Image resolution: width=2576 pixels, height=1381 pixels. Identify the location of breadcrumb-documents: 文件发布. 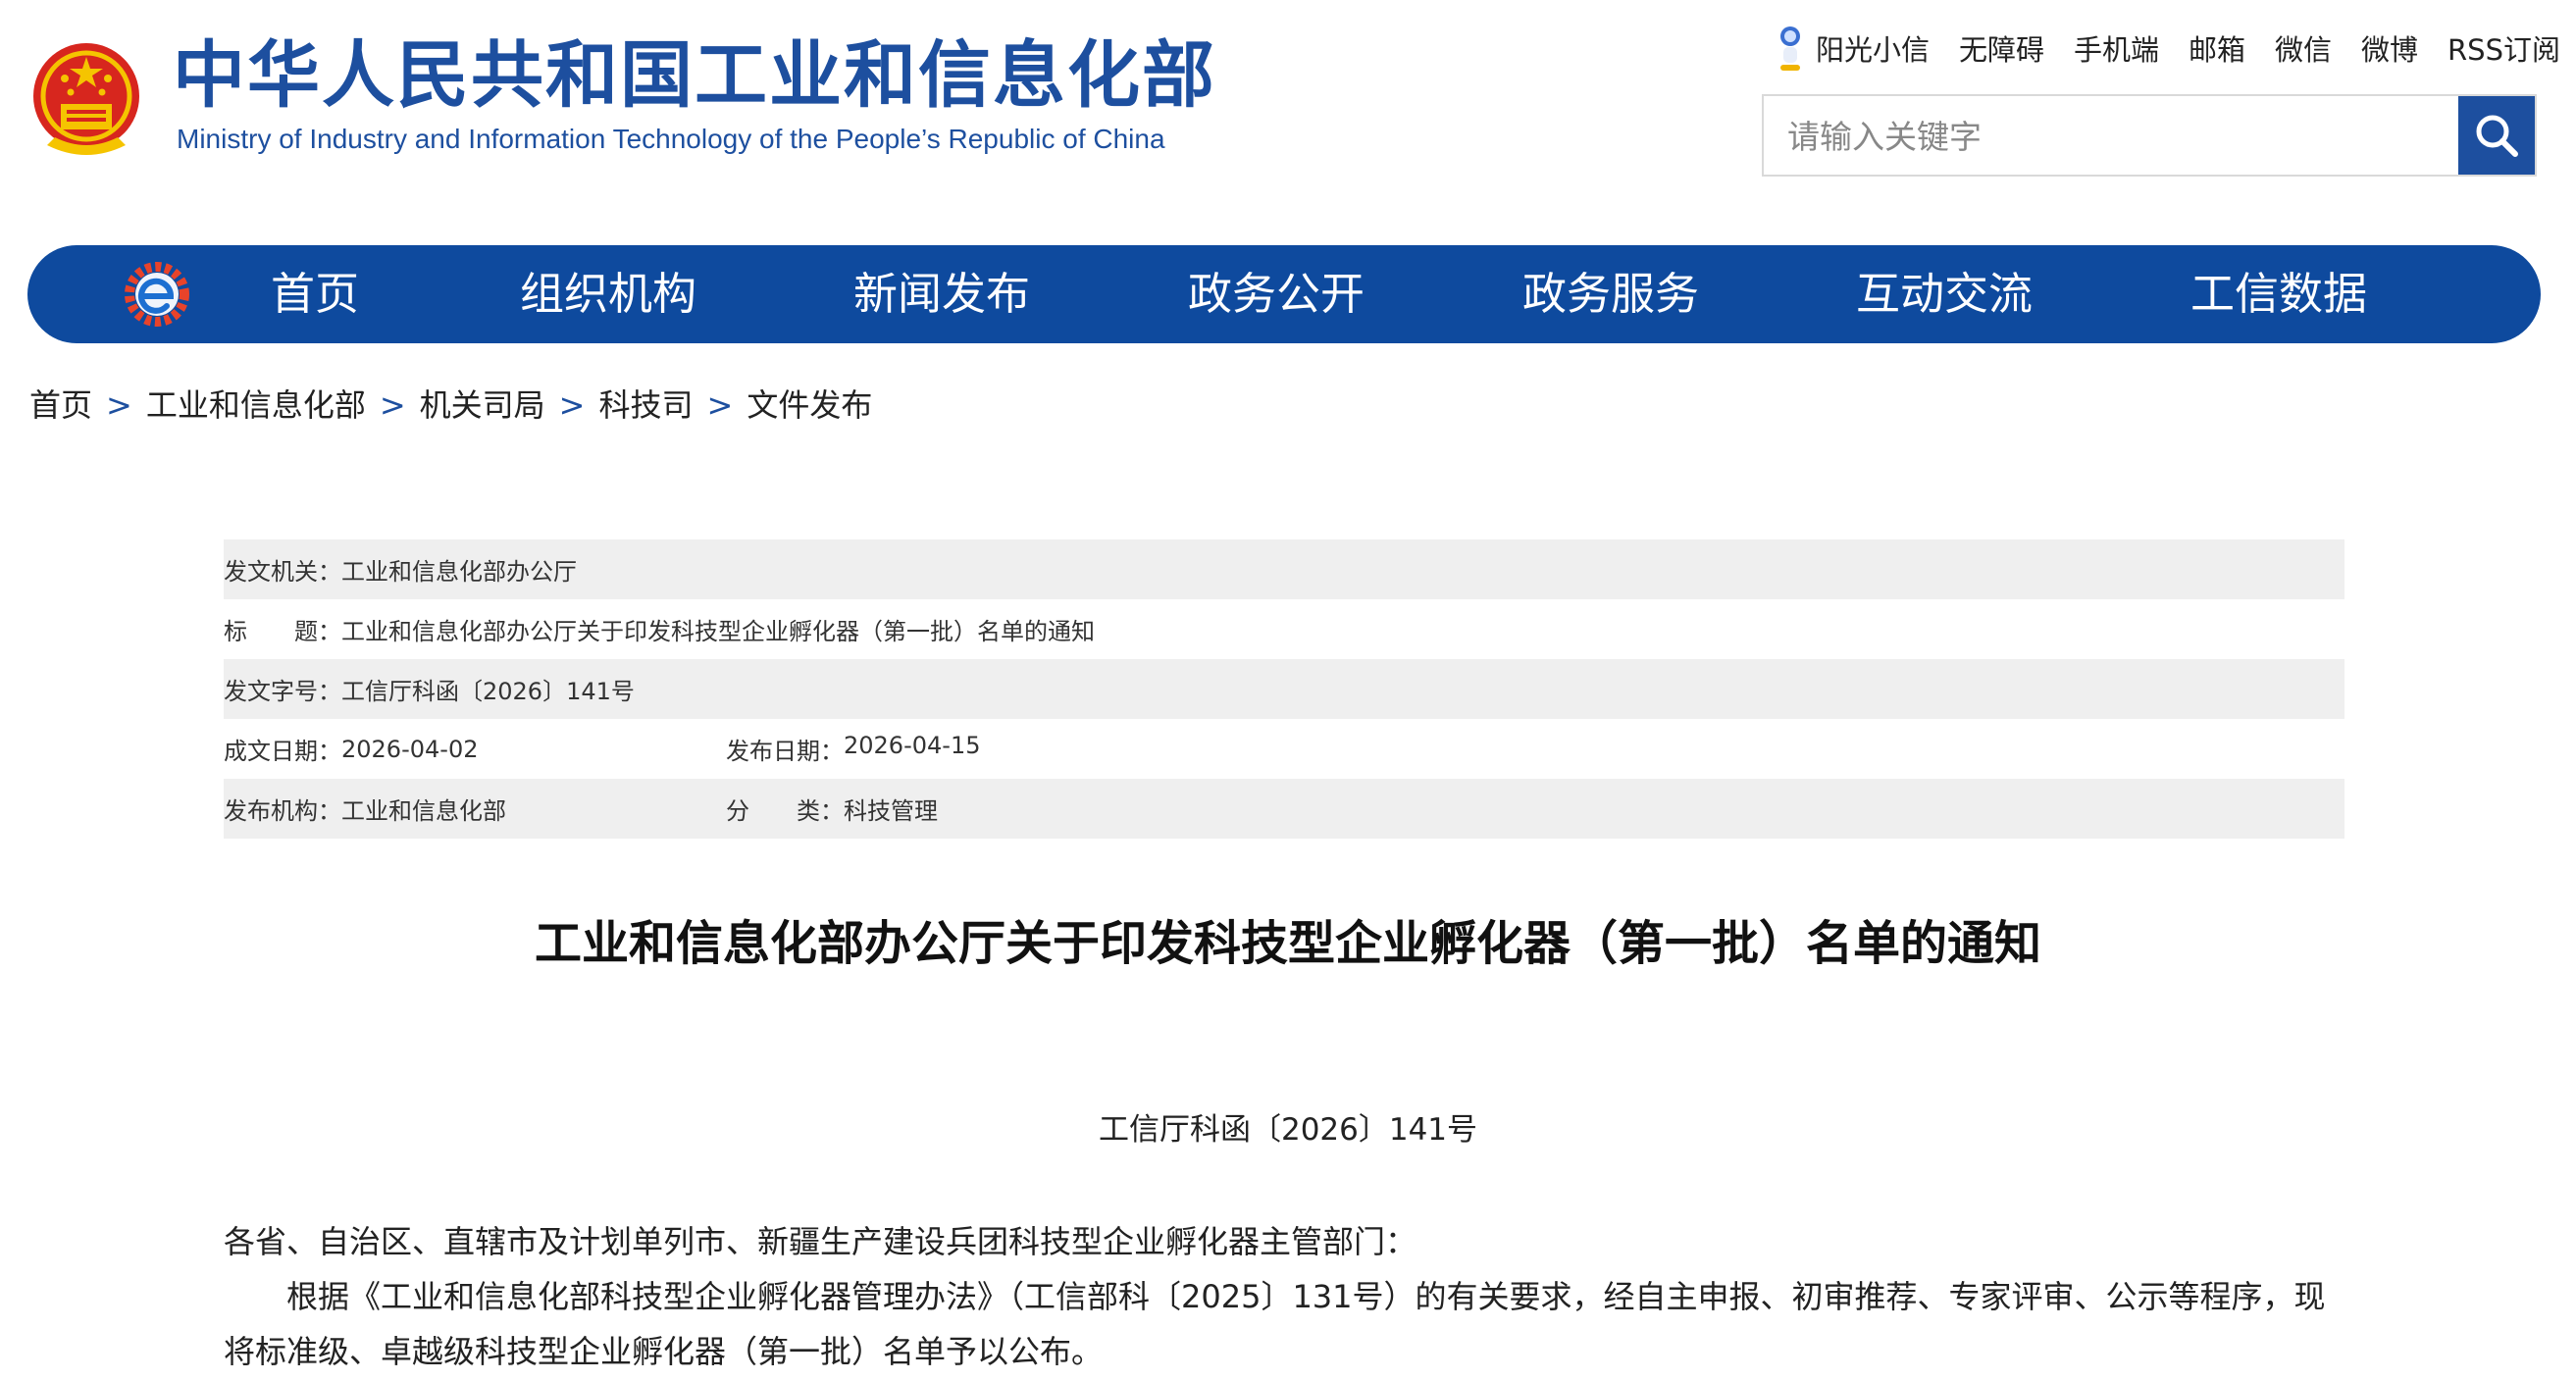
(809, 405).